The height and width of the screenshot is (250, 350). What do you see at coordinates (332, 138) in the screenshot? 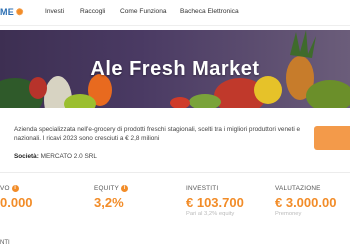
I see `invest-button` at bounding box center [332, 138].